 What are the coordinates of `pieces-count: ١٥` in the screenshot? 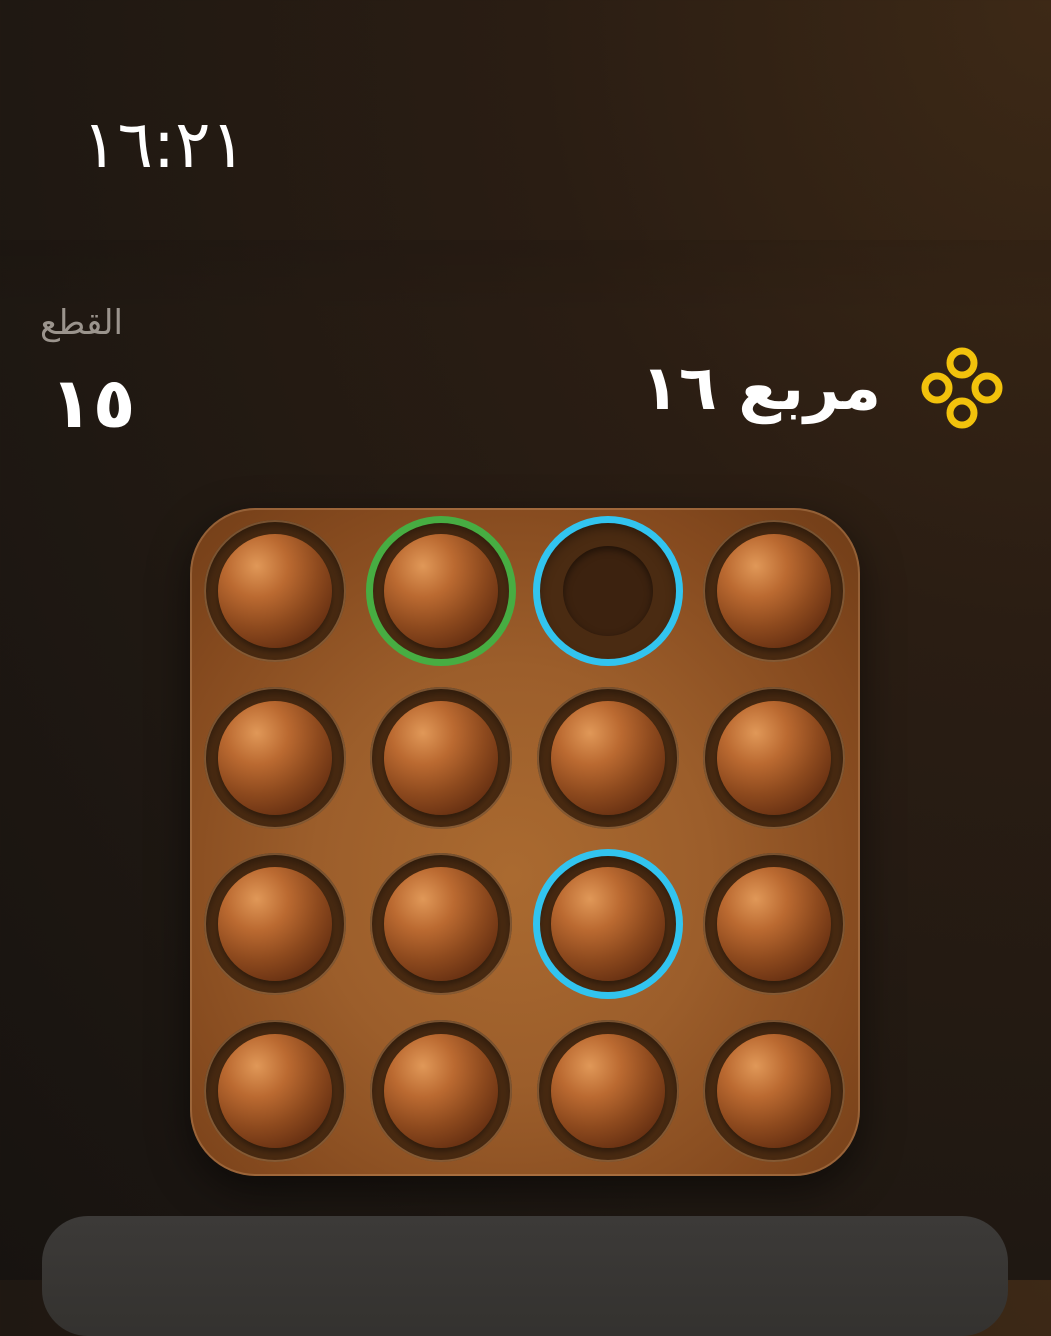 It's located at (93, 403).